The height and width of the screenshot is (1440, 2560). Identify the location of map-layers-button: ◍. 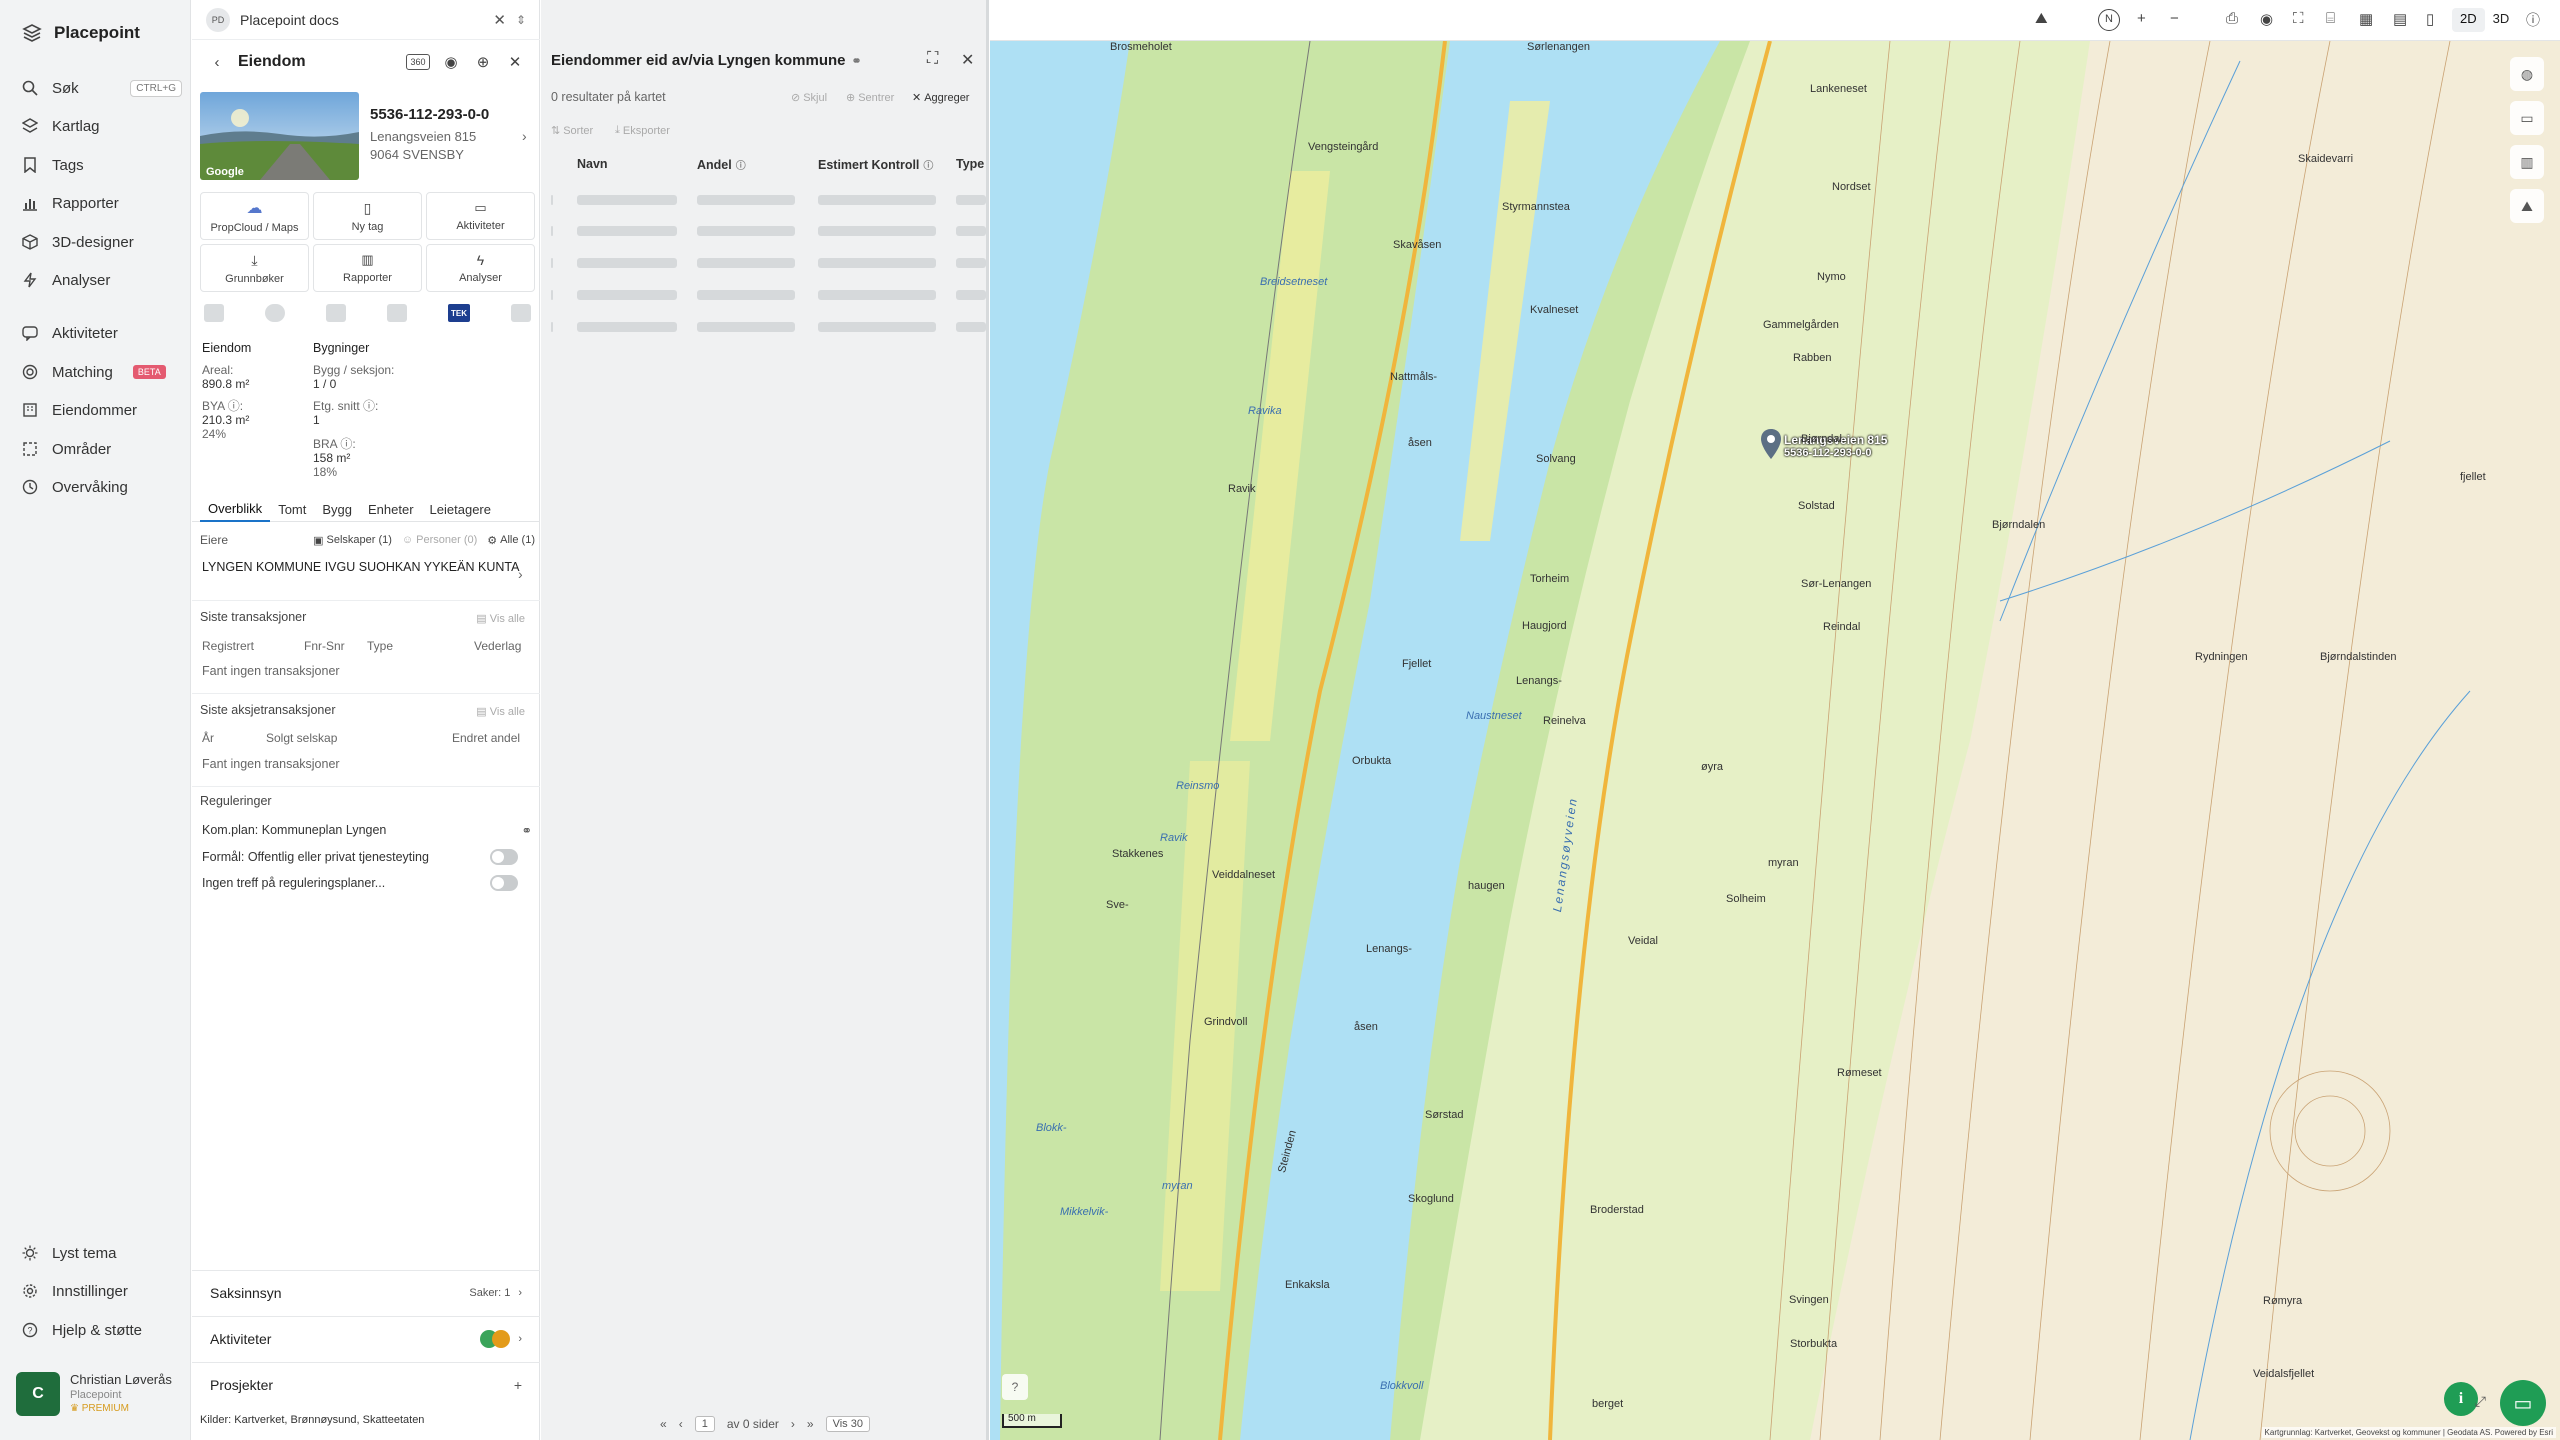
(2527, 74).